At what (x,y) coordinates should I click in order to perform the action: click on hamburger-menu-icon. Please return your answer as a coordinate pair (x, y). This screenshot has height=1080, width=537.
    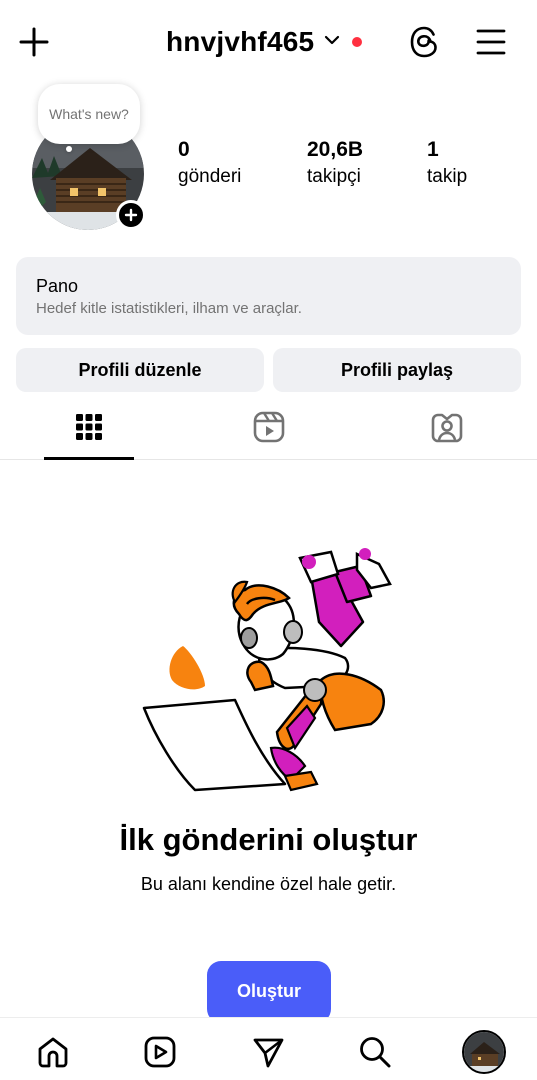
    Looking at the image, I should click on (491, 42).